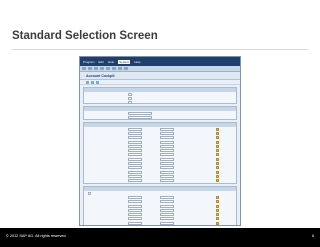  I want to click on print-icon, so click(114, 68).